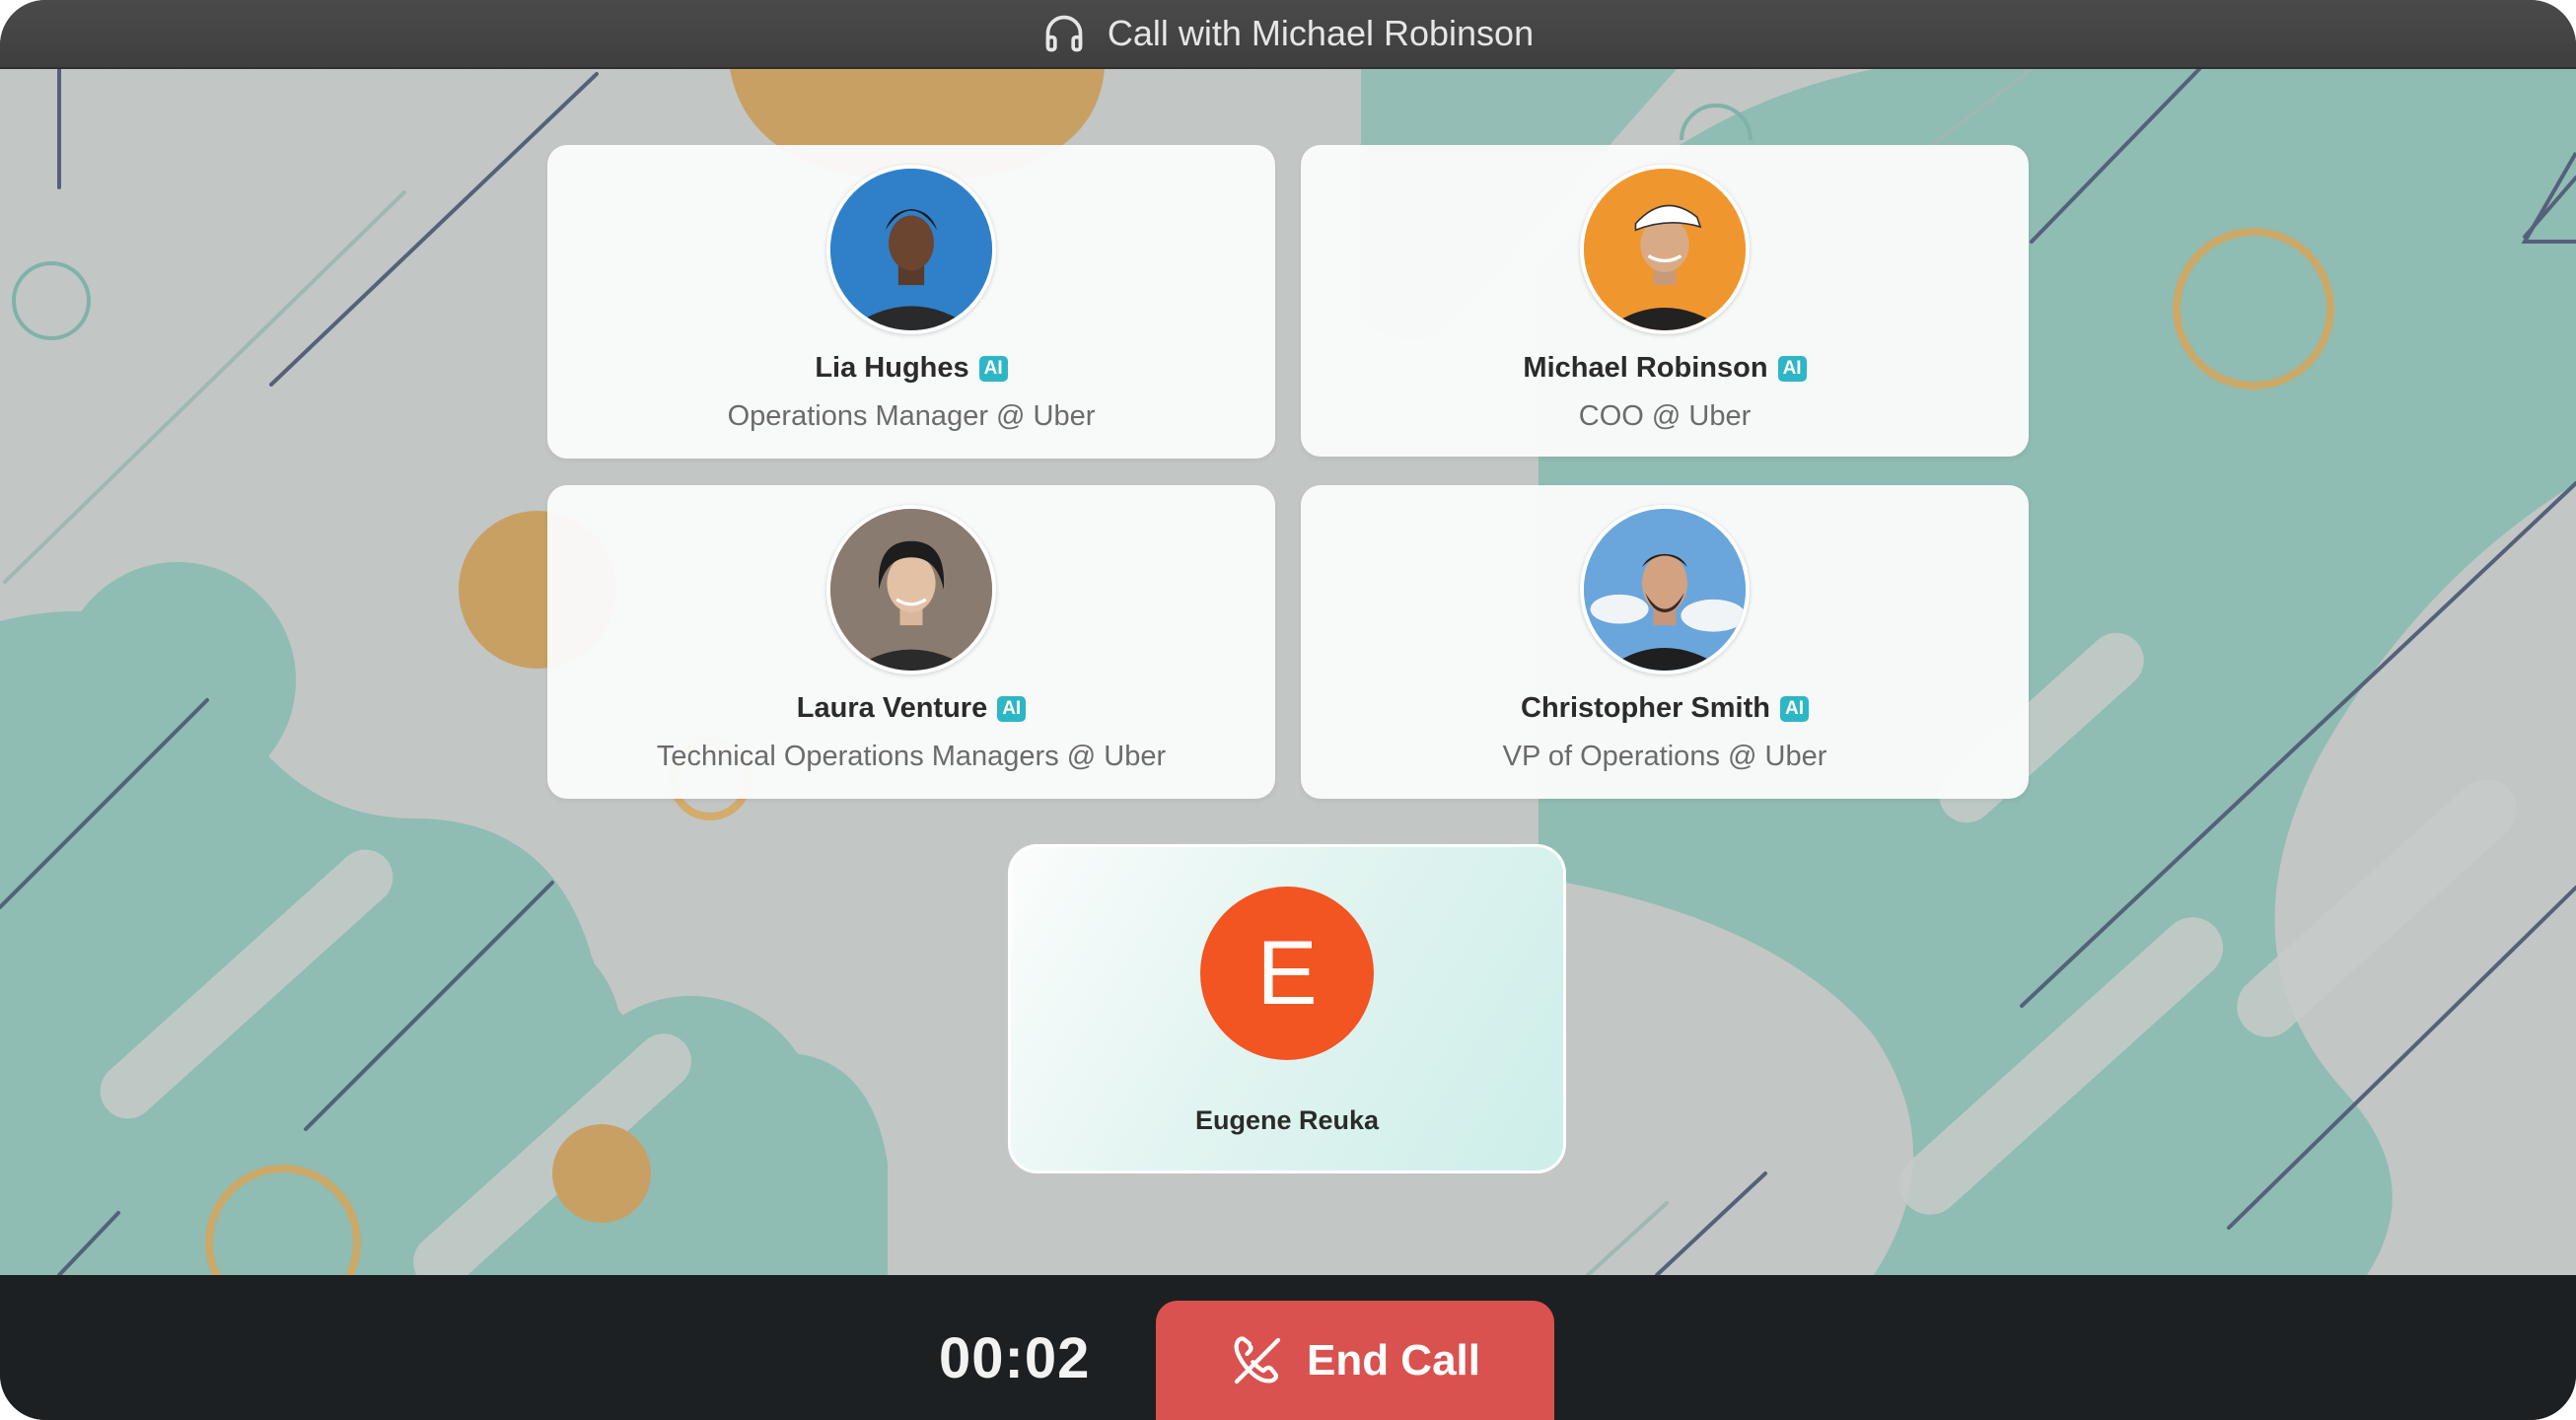  Describe the element at coordinates (911, 757) in the screenshot. I see `participant-role: Technical Operations Managers @ Uber` at that location.